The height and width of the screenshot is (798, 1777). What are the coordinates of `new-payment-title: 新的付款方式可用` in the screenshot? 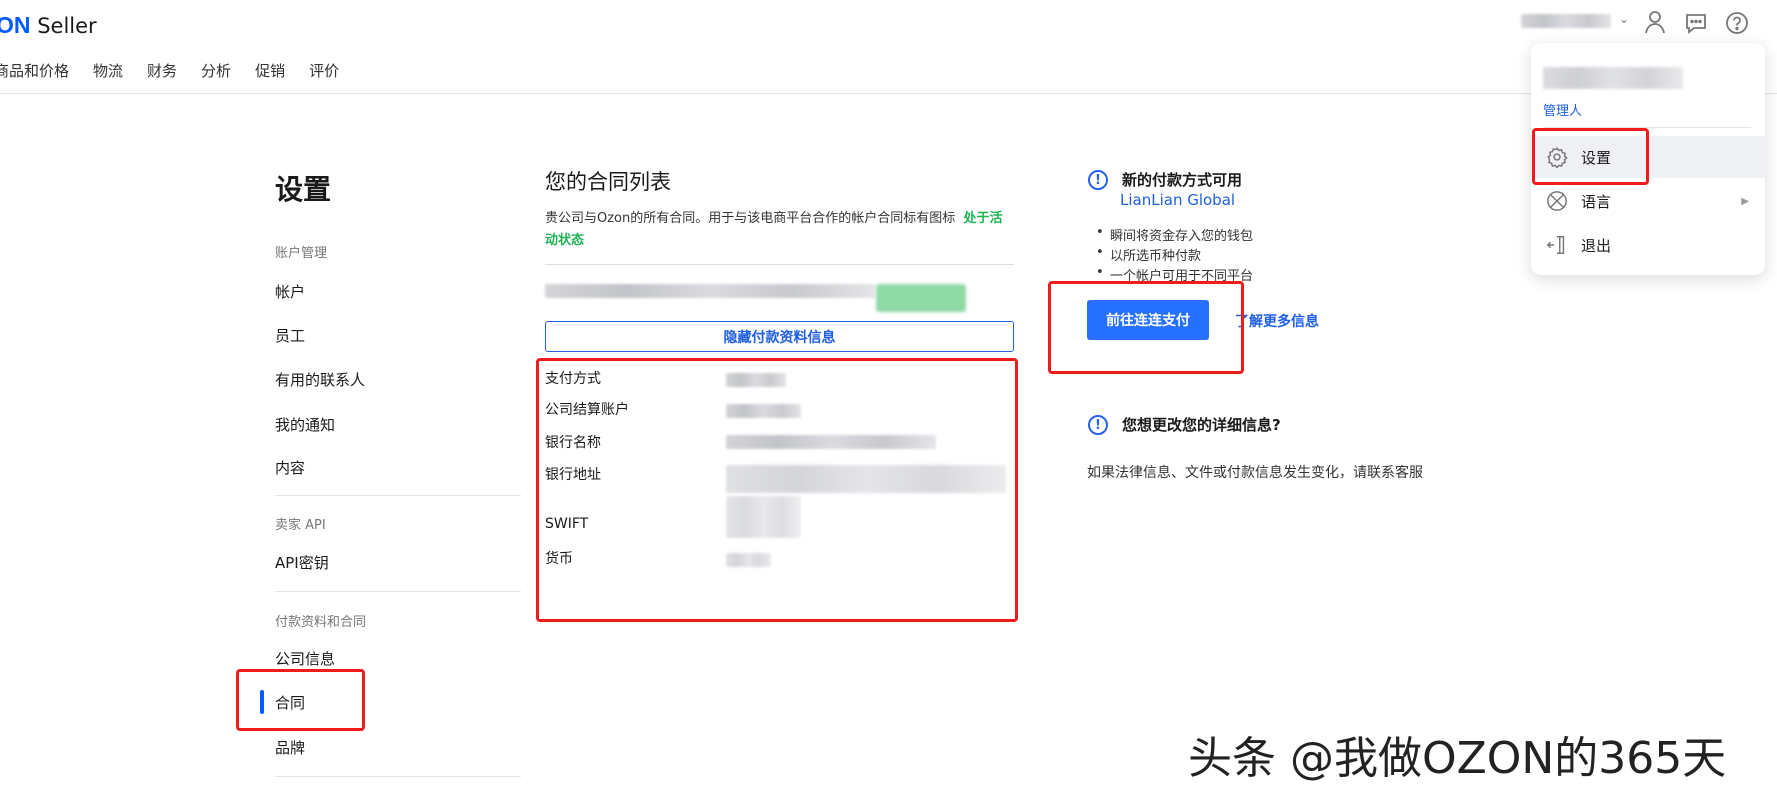 It's located at (1182, 180).